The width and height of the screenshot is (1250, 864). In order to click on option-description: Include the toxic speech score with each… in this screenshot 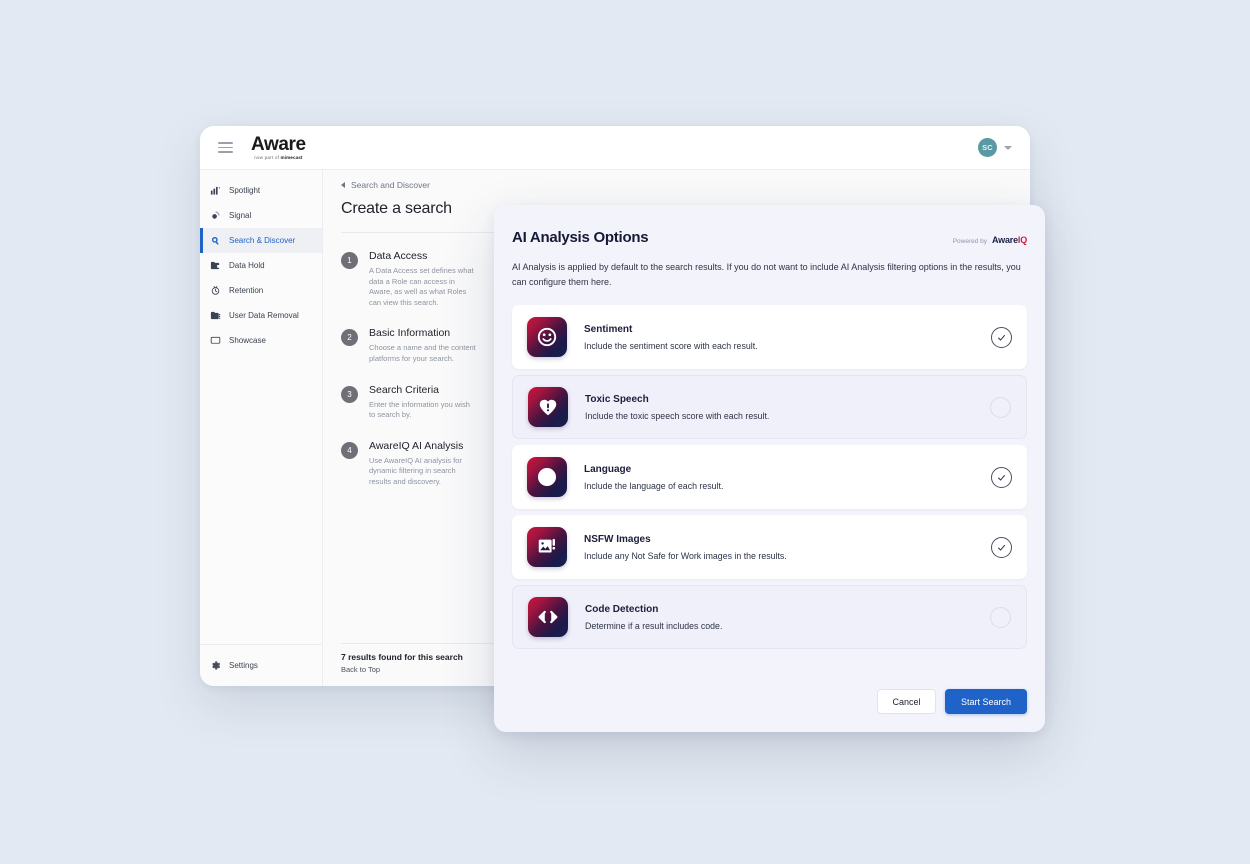, I will do `click(677, 415)`.